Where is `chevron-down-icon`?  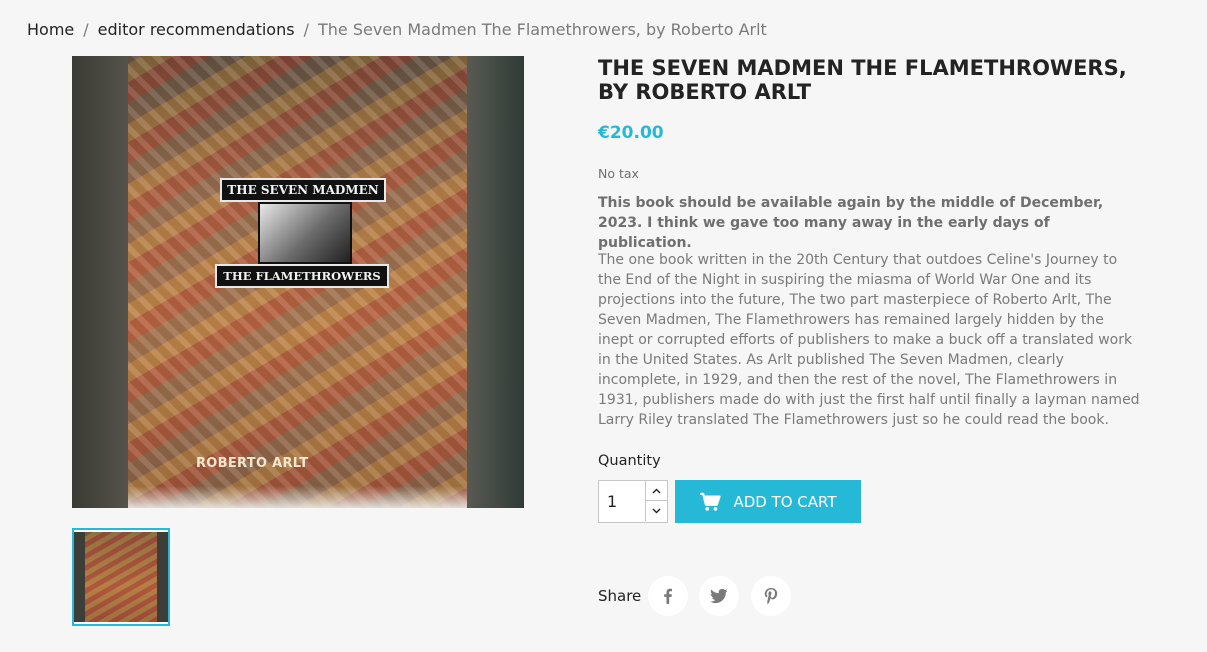 chevron-down-icon is located at coordinates (656, 511).